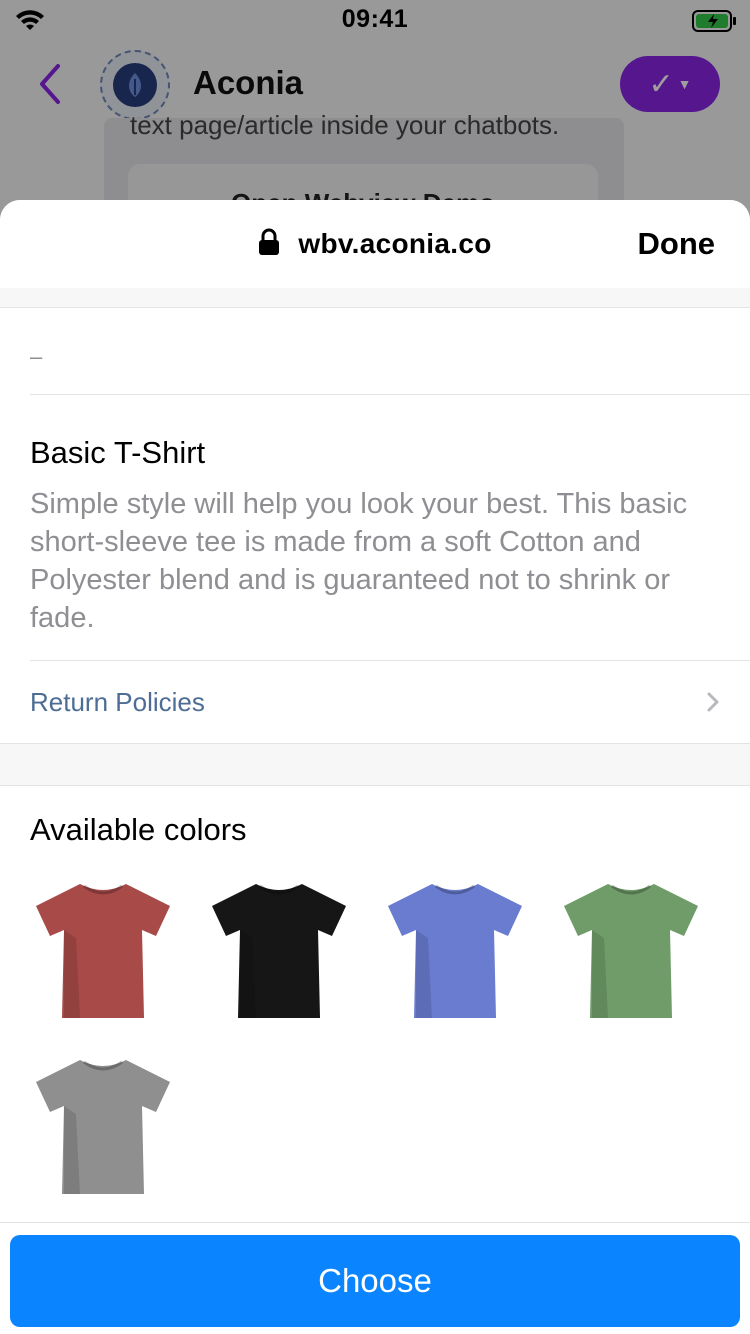 The width and height of the screenshot is (750, 1334). I want to click on color-swatch-green, so click(631, 951).